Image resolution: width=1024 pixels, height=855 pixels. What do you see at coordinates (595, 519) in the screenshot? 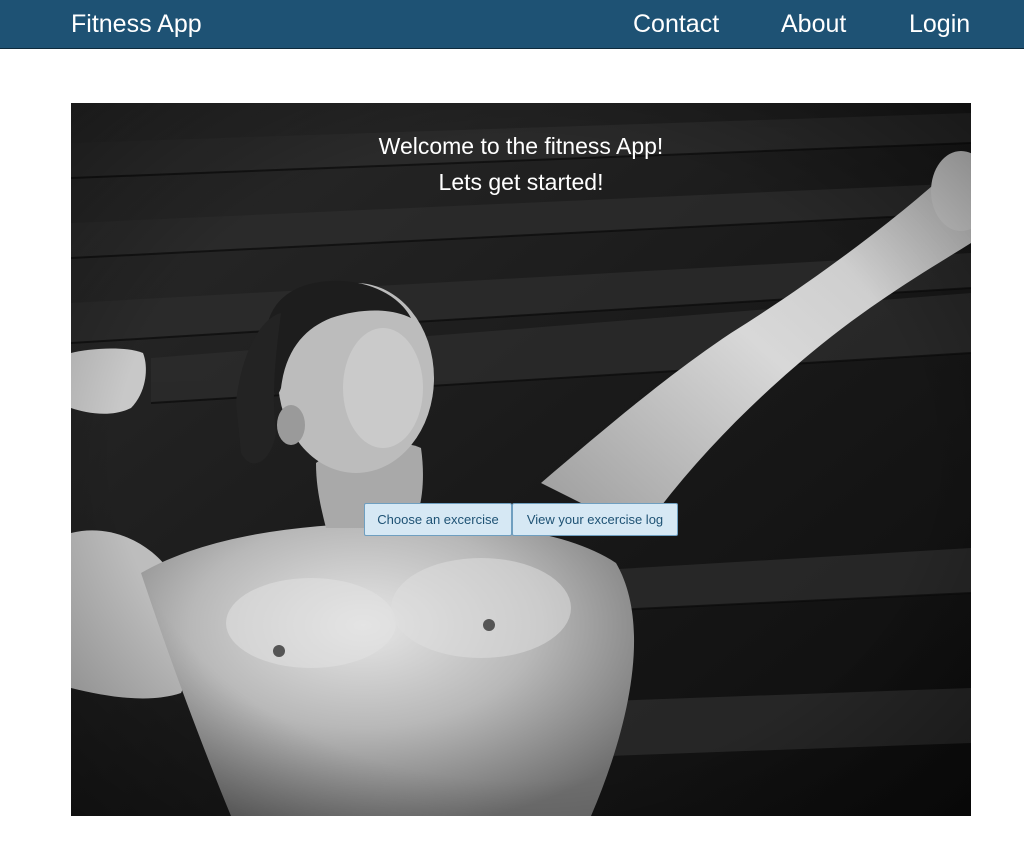
I see `view-exercise-log-button: View your excercise log` at bounding box center [595, 519].